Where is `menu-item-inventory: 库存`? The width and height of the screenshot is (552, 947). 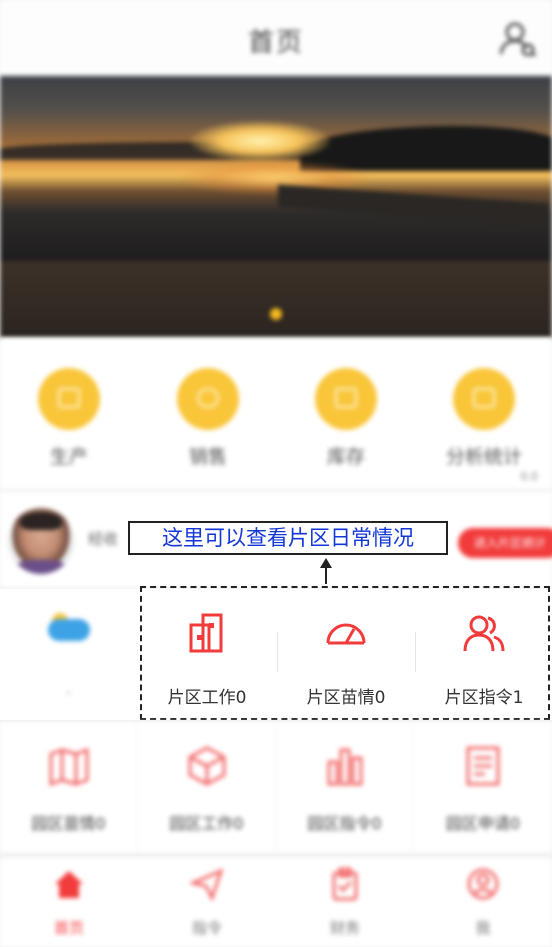
menu-item-inventory: 库存 is located at coordinates (346, 418).